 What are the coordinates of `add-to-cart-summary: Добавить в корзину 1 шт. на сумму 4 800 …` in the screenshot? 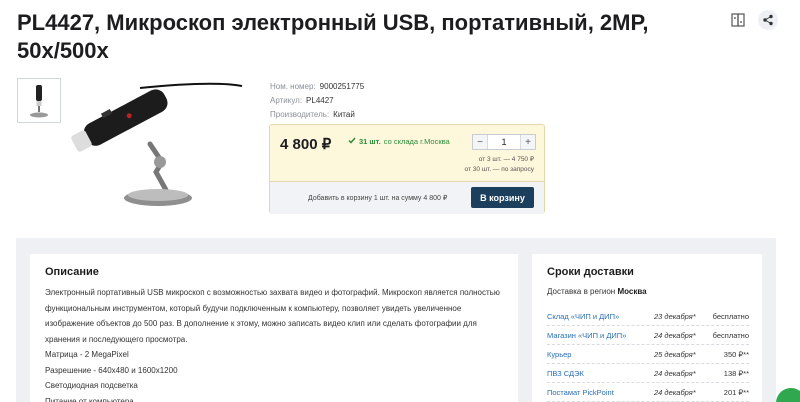 It's located at (378, 198).